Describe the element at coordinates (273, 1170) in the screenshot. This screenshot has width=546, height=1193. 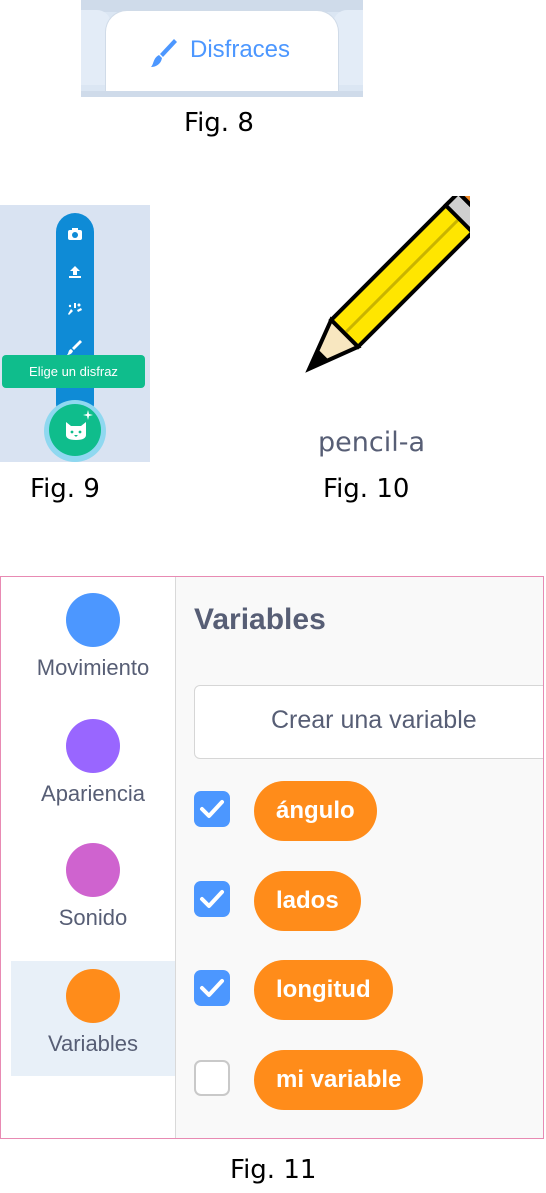
I see `fig11-caption: Fig. 11` at that location.